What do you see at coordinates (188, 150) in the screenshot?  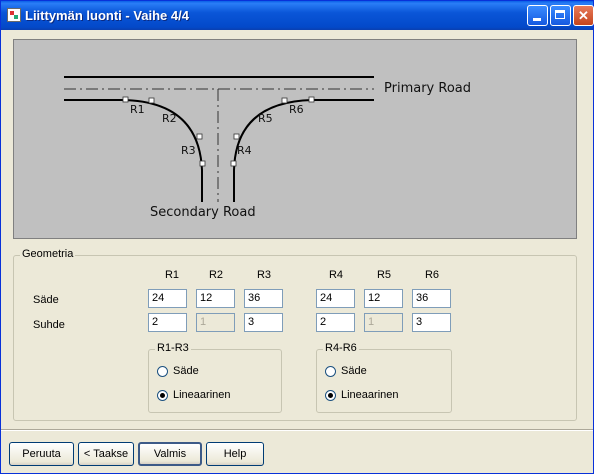 I see `radius-label-r3: R3` at bounding box center [188, 150].